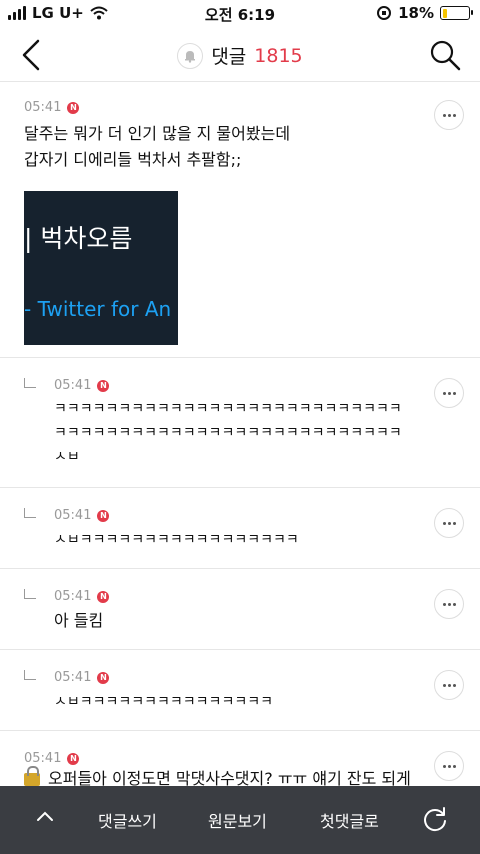 The height and width of the screenshot is (854, 480). What do you see at coordinates (240, 609) in the screenshot?
I see `reply-item: 05:41 N 아 들킴` at bounding box center [240, 609].